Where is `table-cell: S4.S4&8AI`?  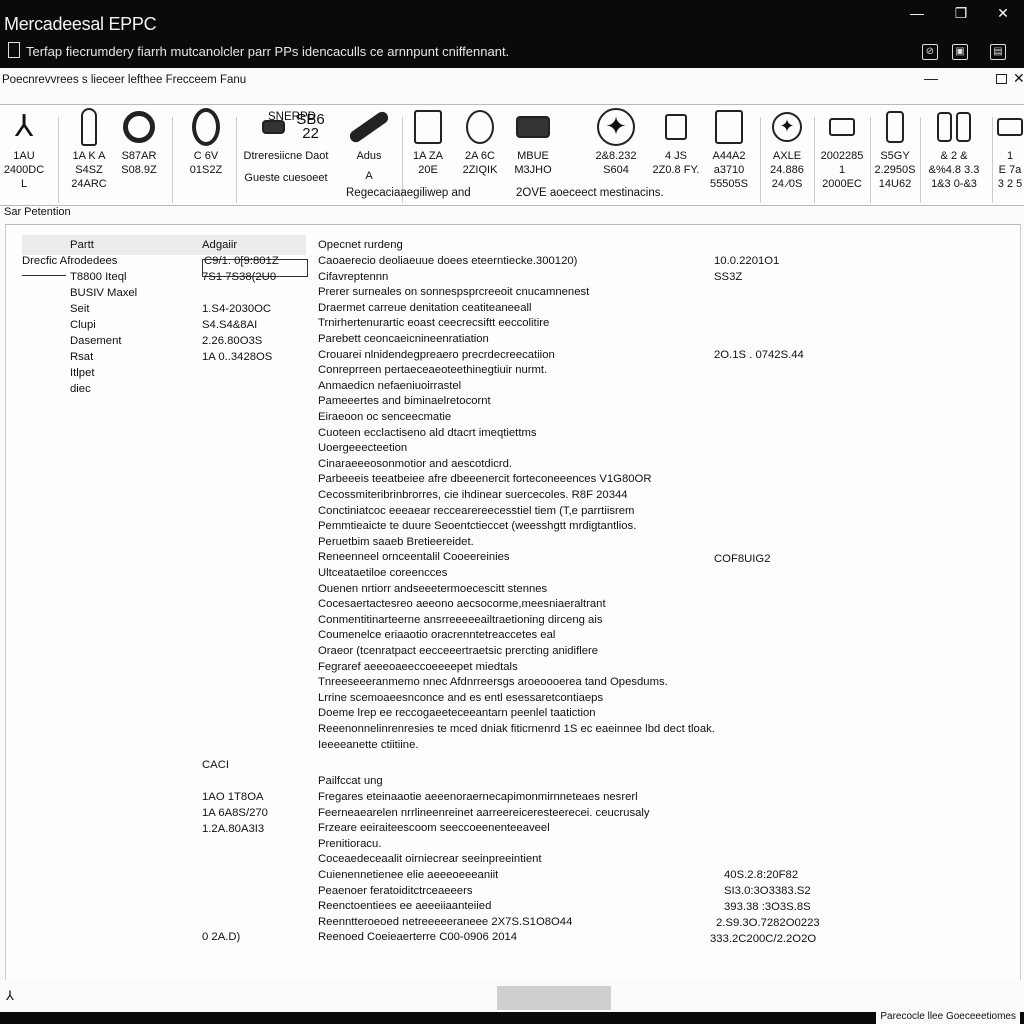
table-cell: S4.S4&8AI is located at coordinates (230, 325).